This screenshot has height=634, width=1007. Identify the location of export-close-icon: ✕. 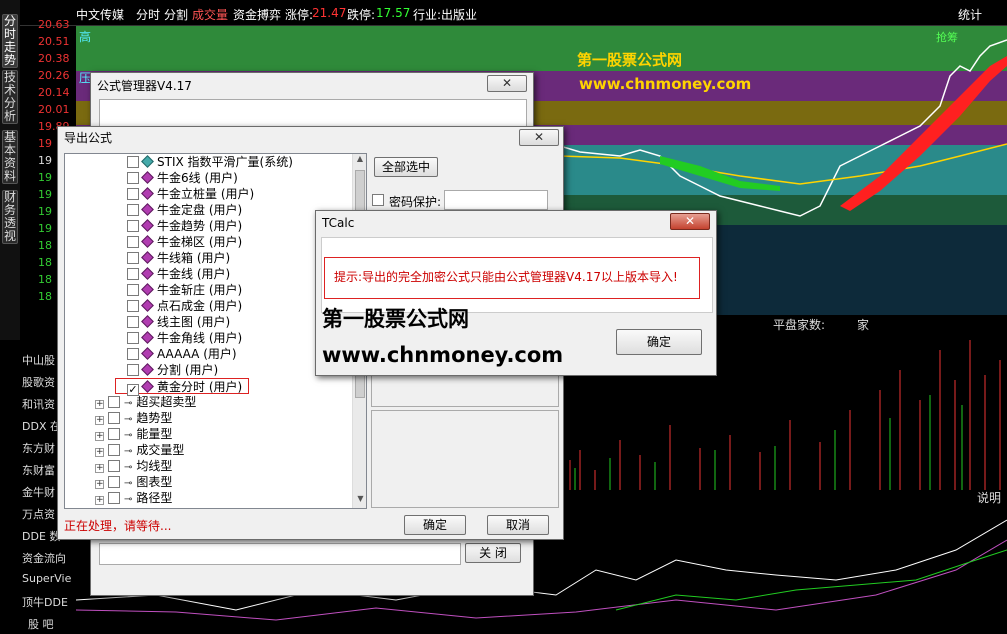
(539, 137).